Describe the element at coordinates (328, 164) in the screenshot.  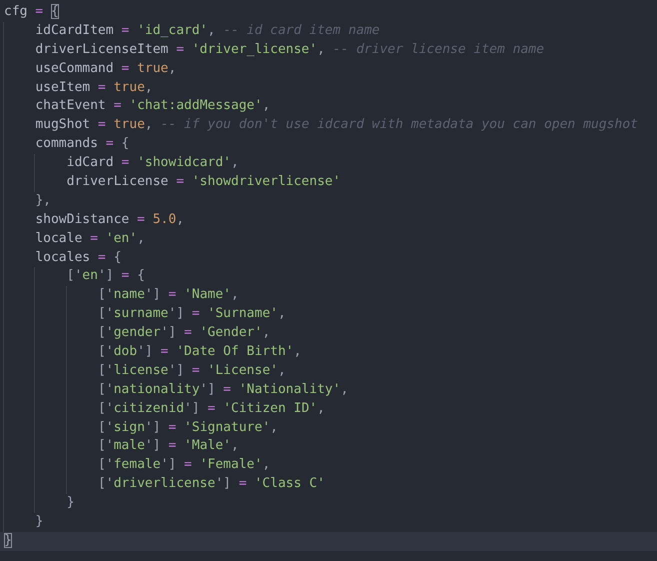
I see `code-line: idCard = 'showidcard',` at that location.